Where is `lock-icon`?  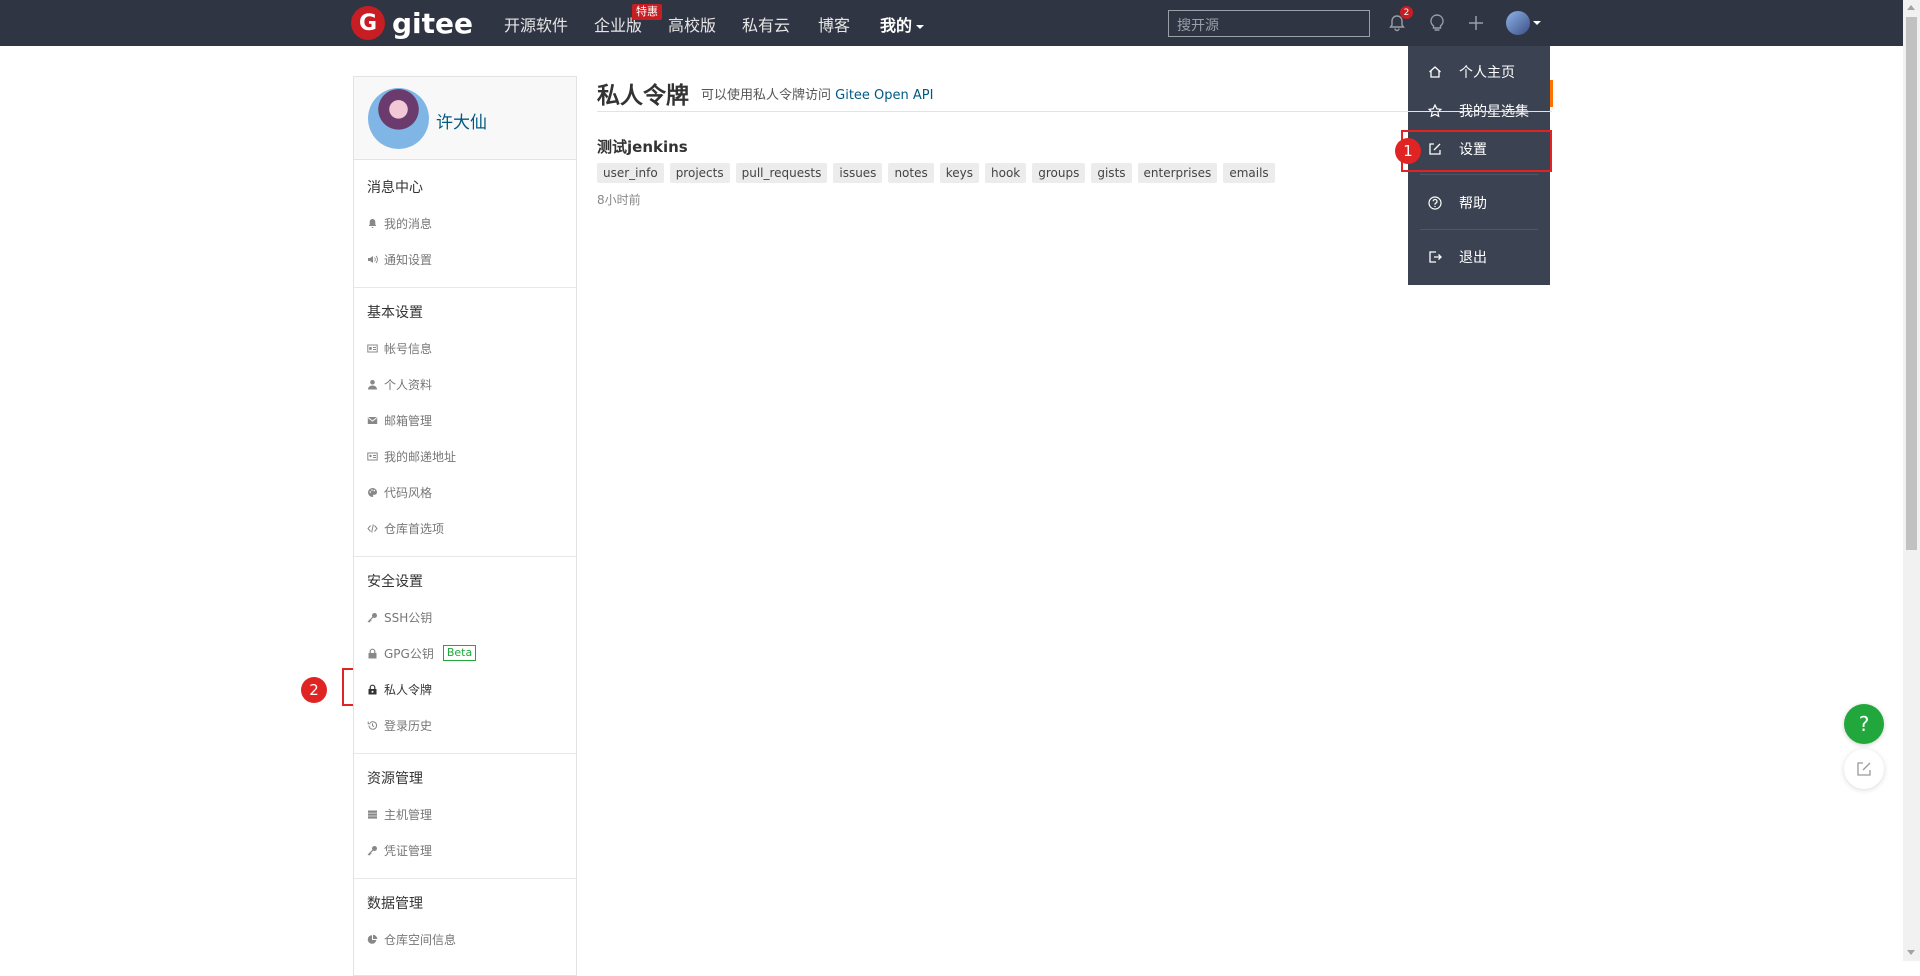 lock-icon is located at coordinates (372, 653).